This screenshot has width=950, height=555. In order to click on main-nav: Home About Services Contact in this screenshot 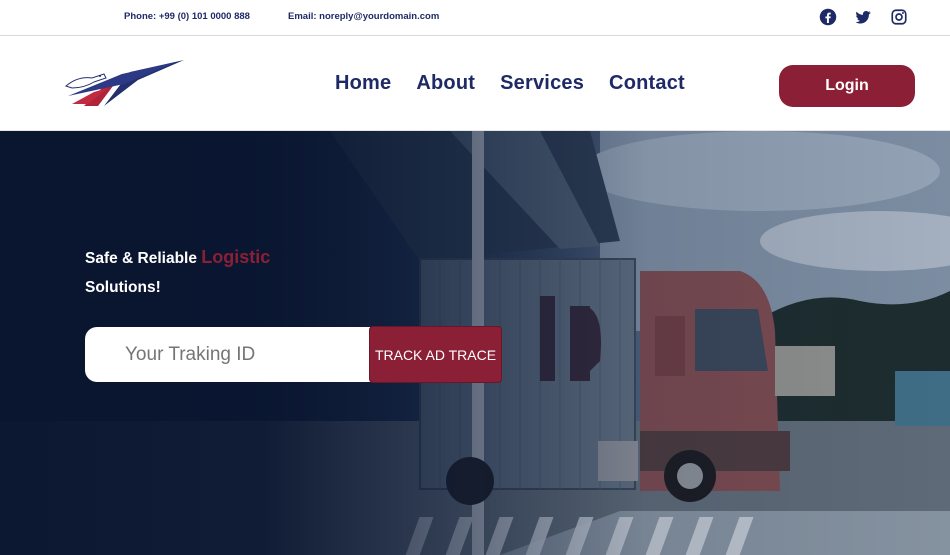, I will do `click(510, 83)`.